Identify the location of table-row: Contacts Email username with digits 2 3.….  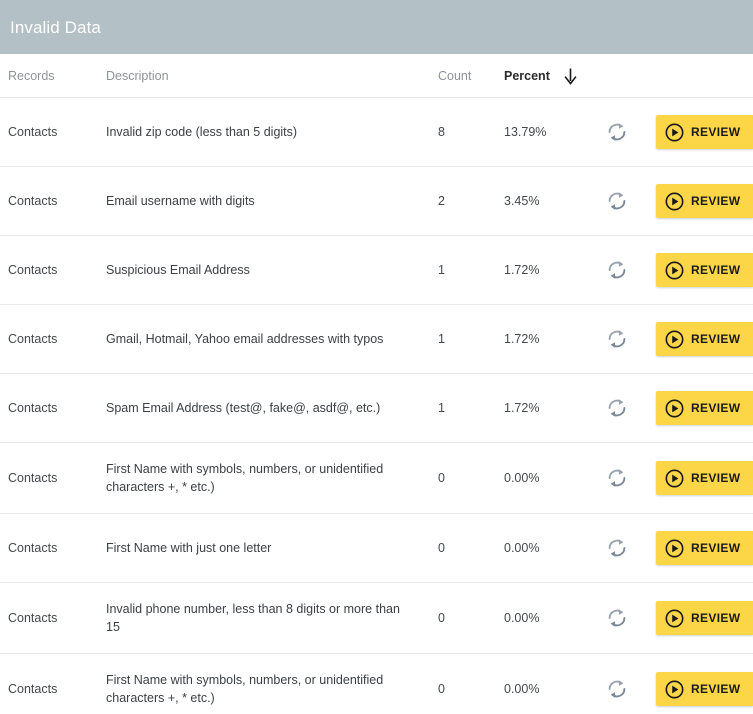
(376, 201).